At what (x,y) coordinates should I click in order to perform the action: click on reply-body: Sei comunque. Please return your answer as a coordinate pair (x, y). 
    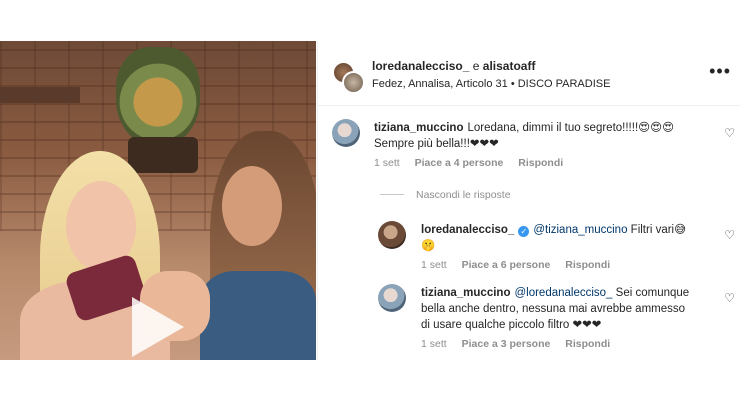
    Looking at the image, I should click on (652, 293).